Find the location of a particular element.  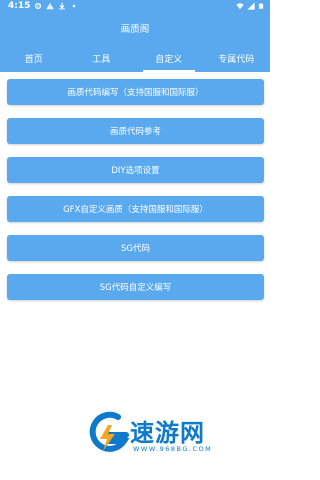

app-title: 画质阁 is located at coordinates (135, 29).